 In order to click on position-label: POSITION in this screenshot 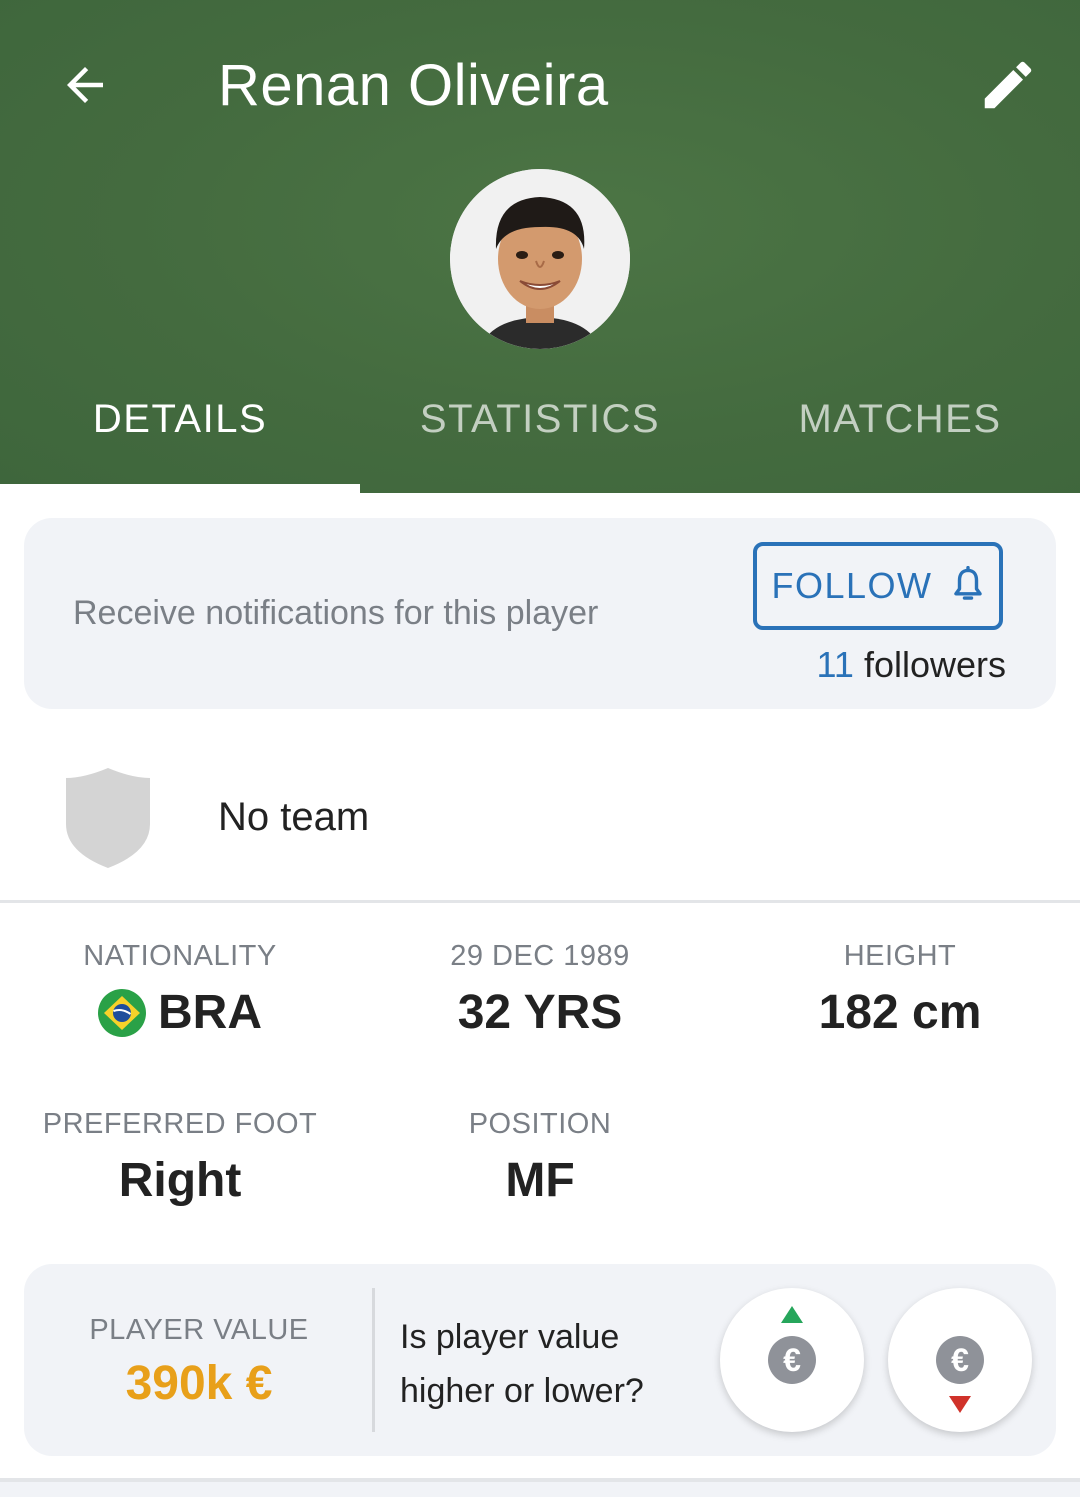, I will do `click(540, 1124)`.